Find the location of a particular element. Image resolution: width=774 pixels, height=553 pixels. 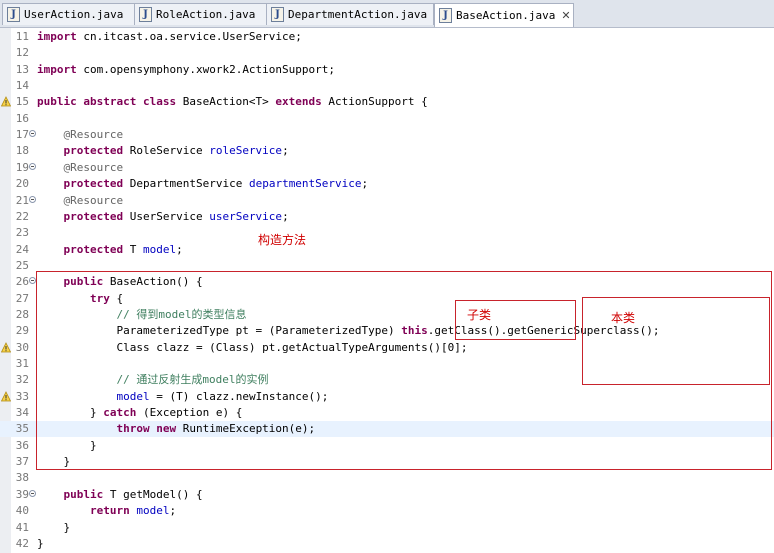

line-number: 14 is located at coordinates (22, 86).